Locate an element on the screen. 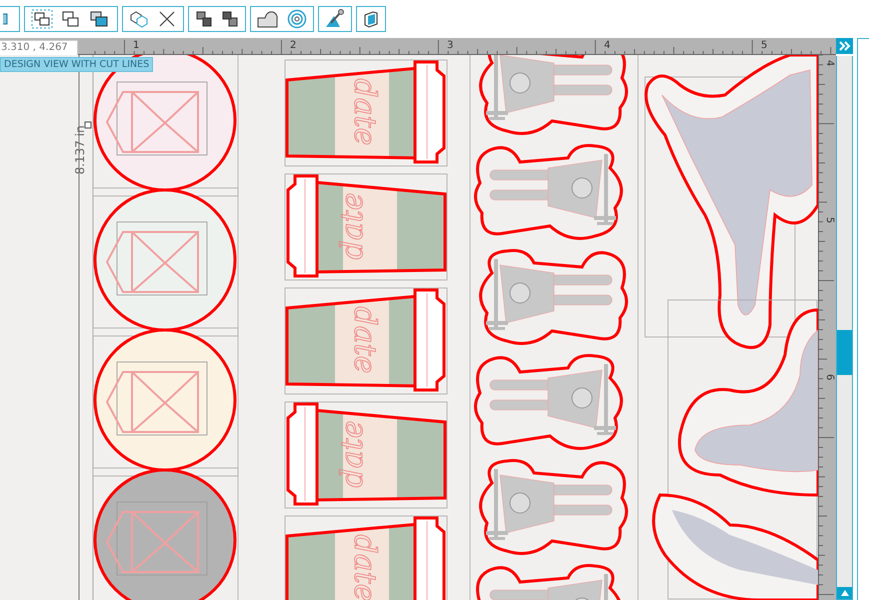  ruler-number: 1 is located at coordinates (136, 45).